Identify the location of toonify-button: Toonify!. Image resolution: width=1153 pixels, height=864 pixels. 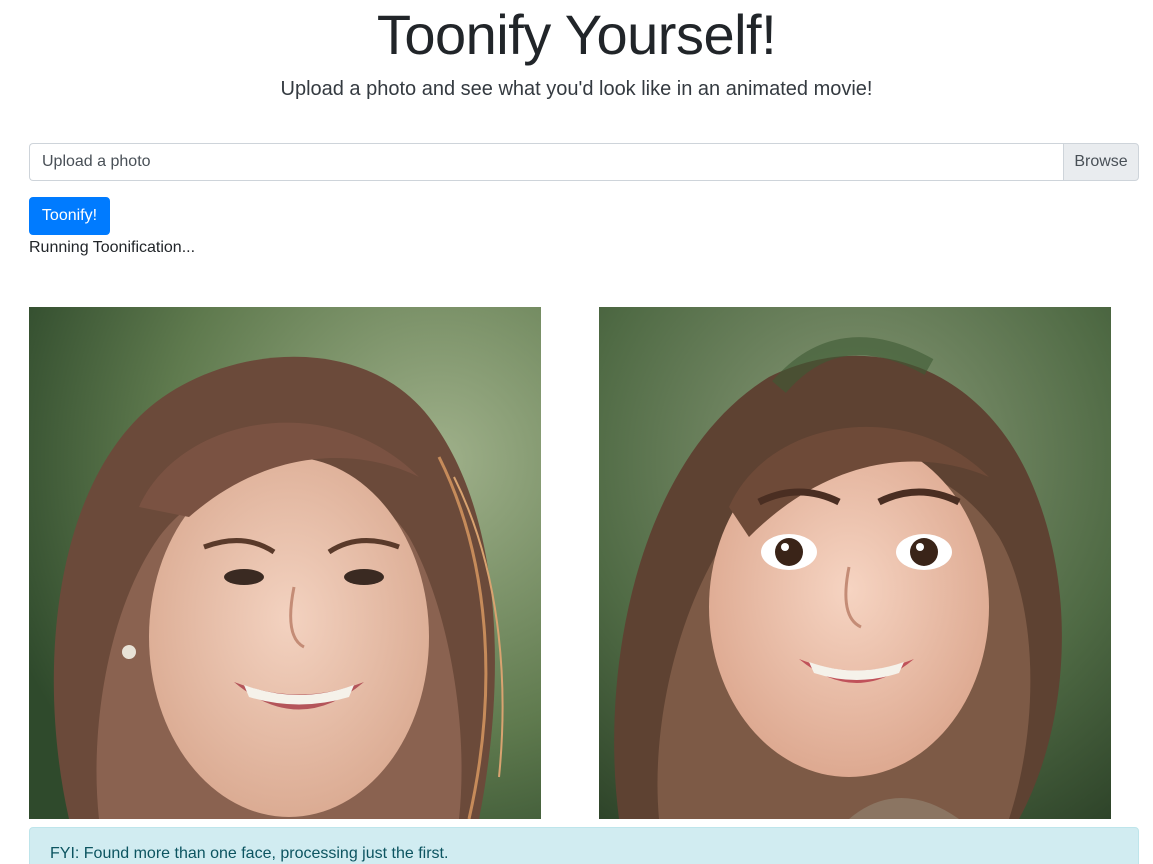
(69, 216).